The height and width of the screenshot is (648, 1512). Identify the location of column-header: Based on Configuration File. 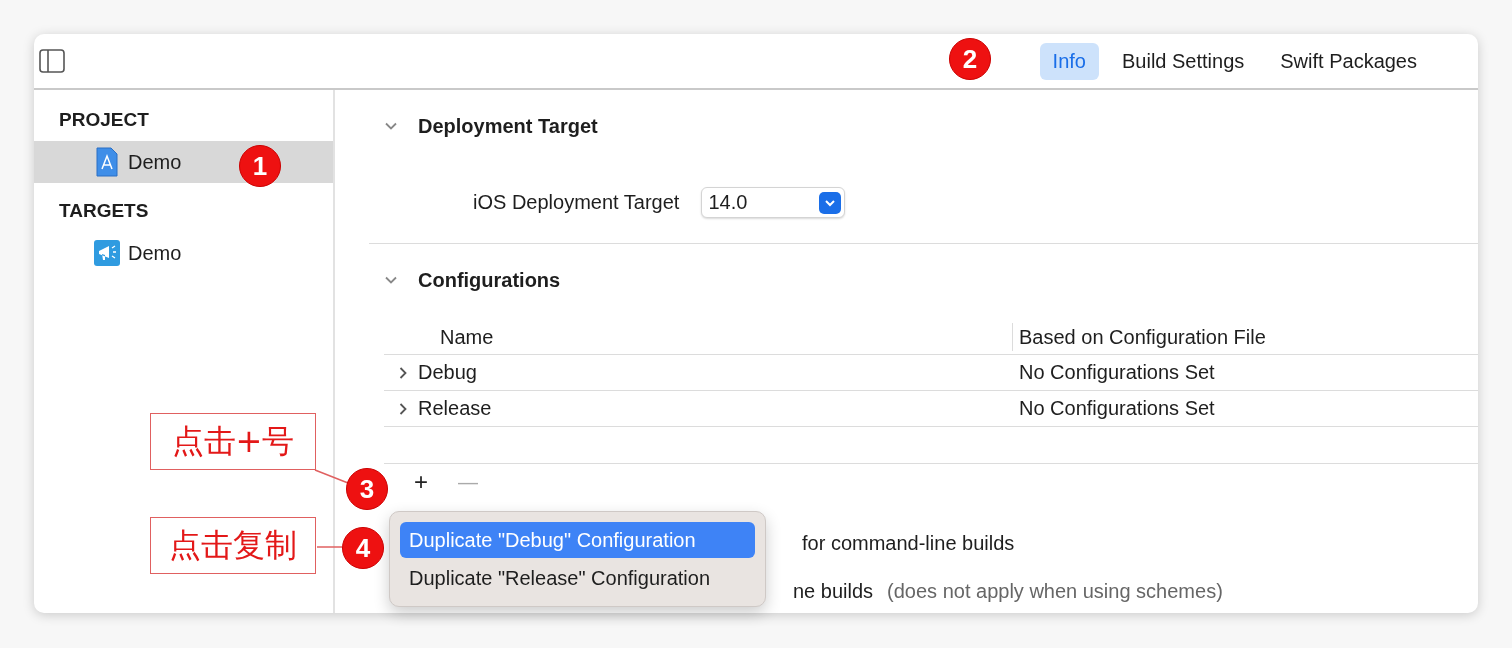
(1139, 337).